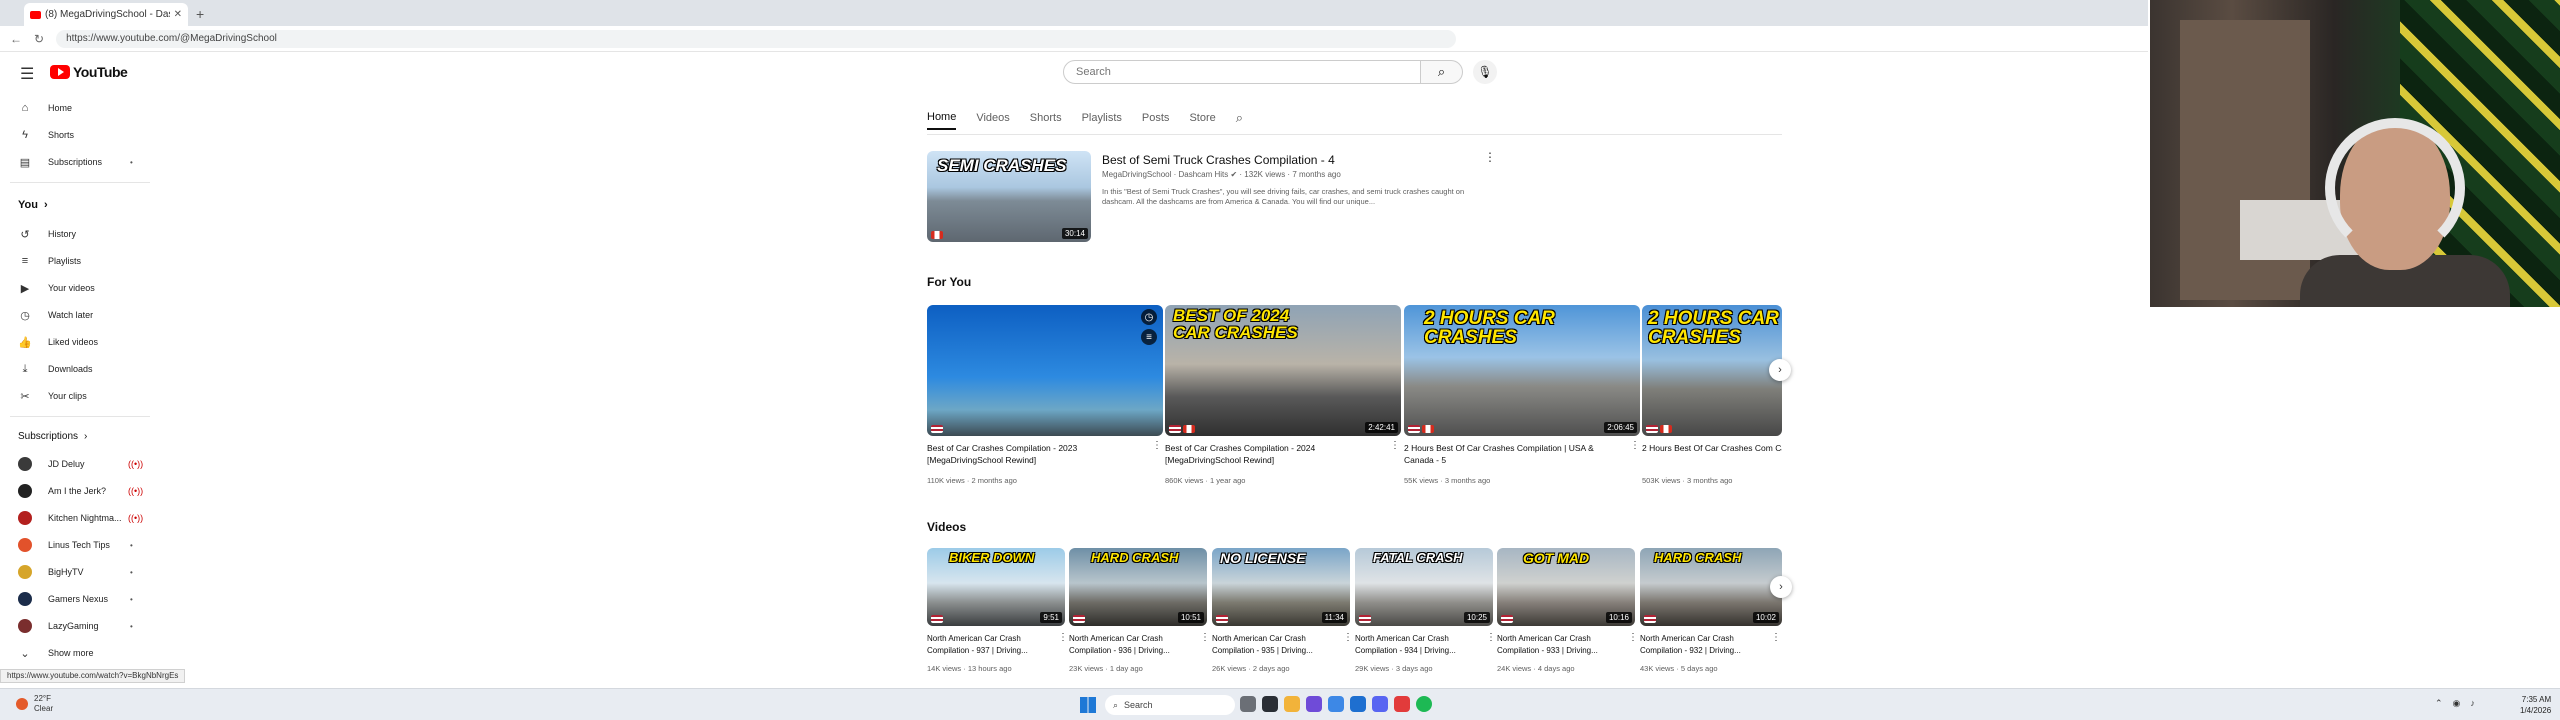 The height and width of the screenshot is (720, 2560). I want to click on subscription-item: JD Deluy ((•)), so click(80, 464).